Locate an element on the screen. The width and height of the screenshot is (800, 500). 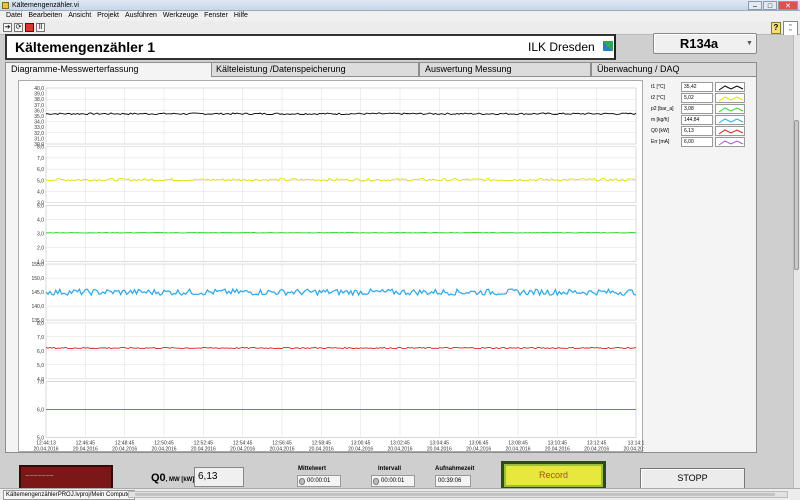
menu-ausfuehren: Ausführen is located at coordinates (141, 16).